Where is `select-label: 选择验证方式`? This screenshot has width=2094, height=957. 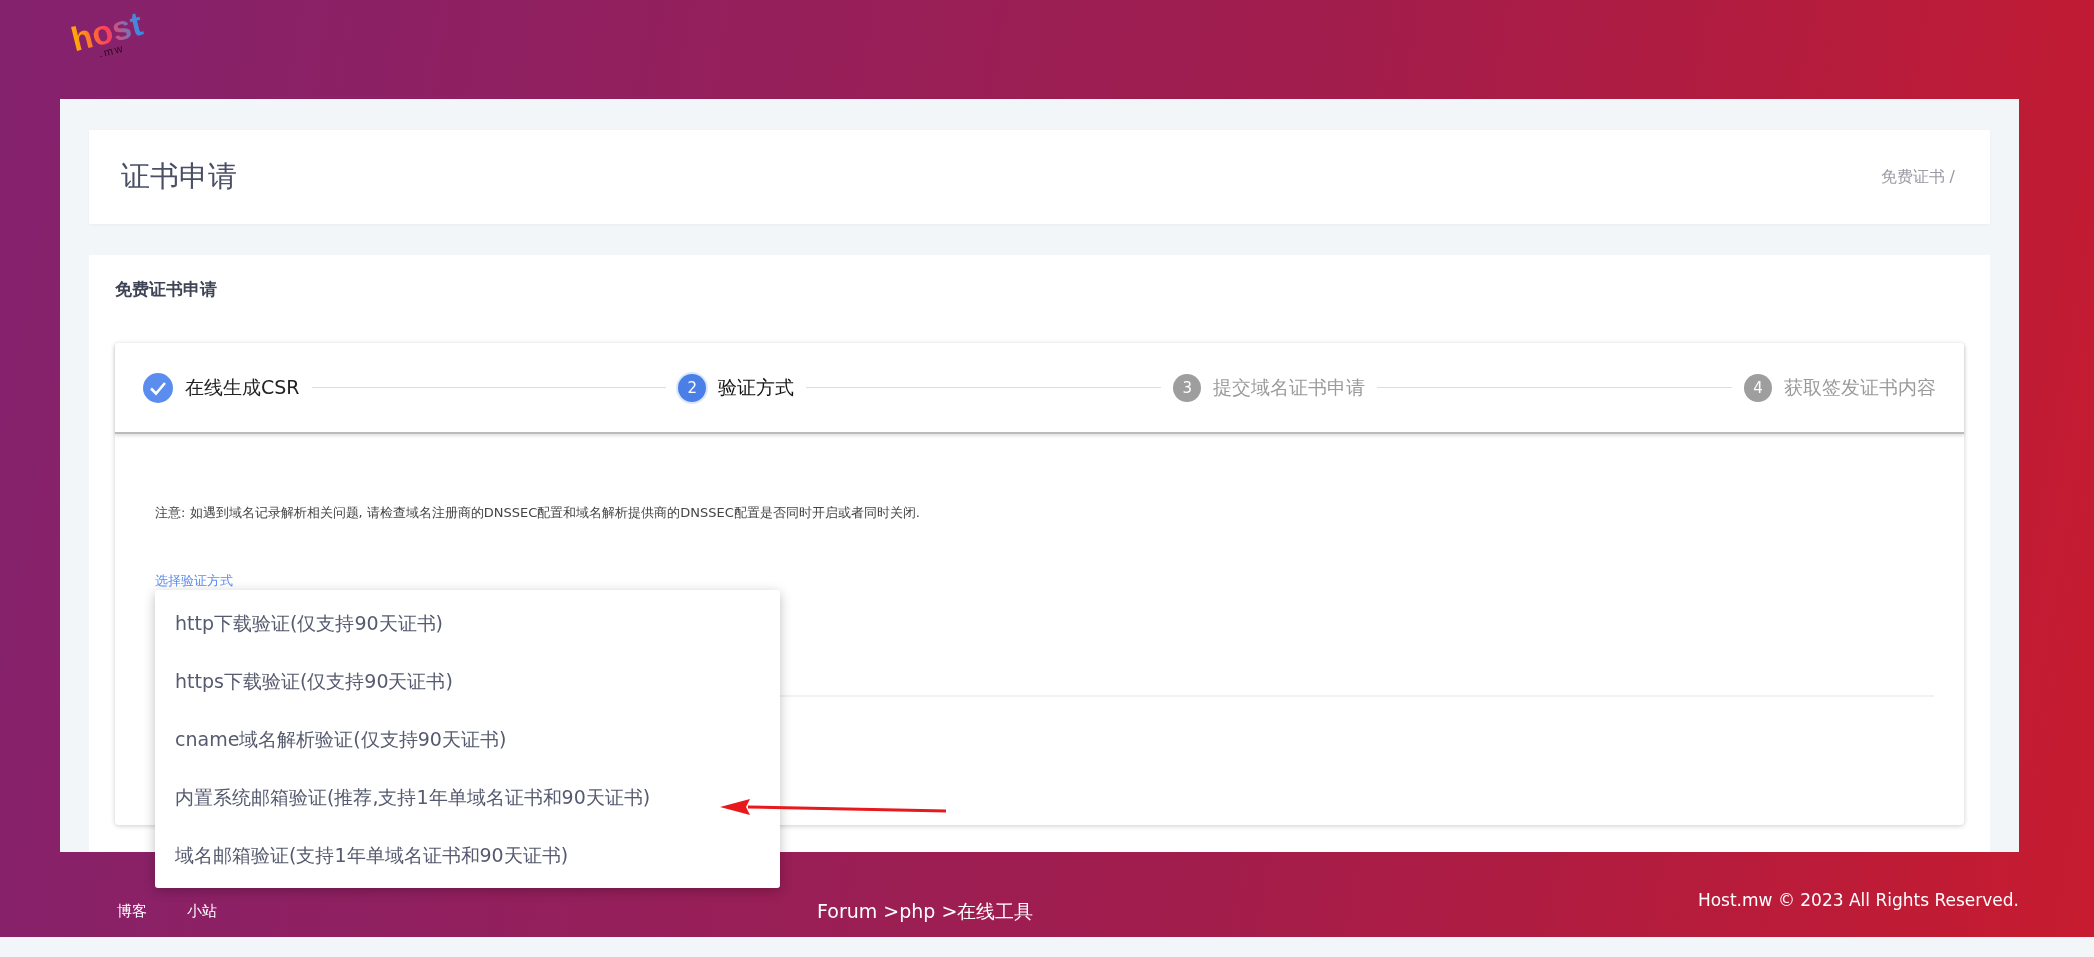 select-label: 选择验证方式 is located at coordinates (194, 581).